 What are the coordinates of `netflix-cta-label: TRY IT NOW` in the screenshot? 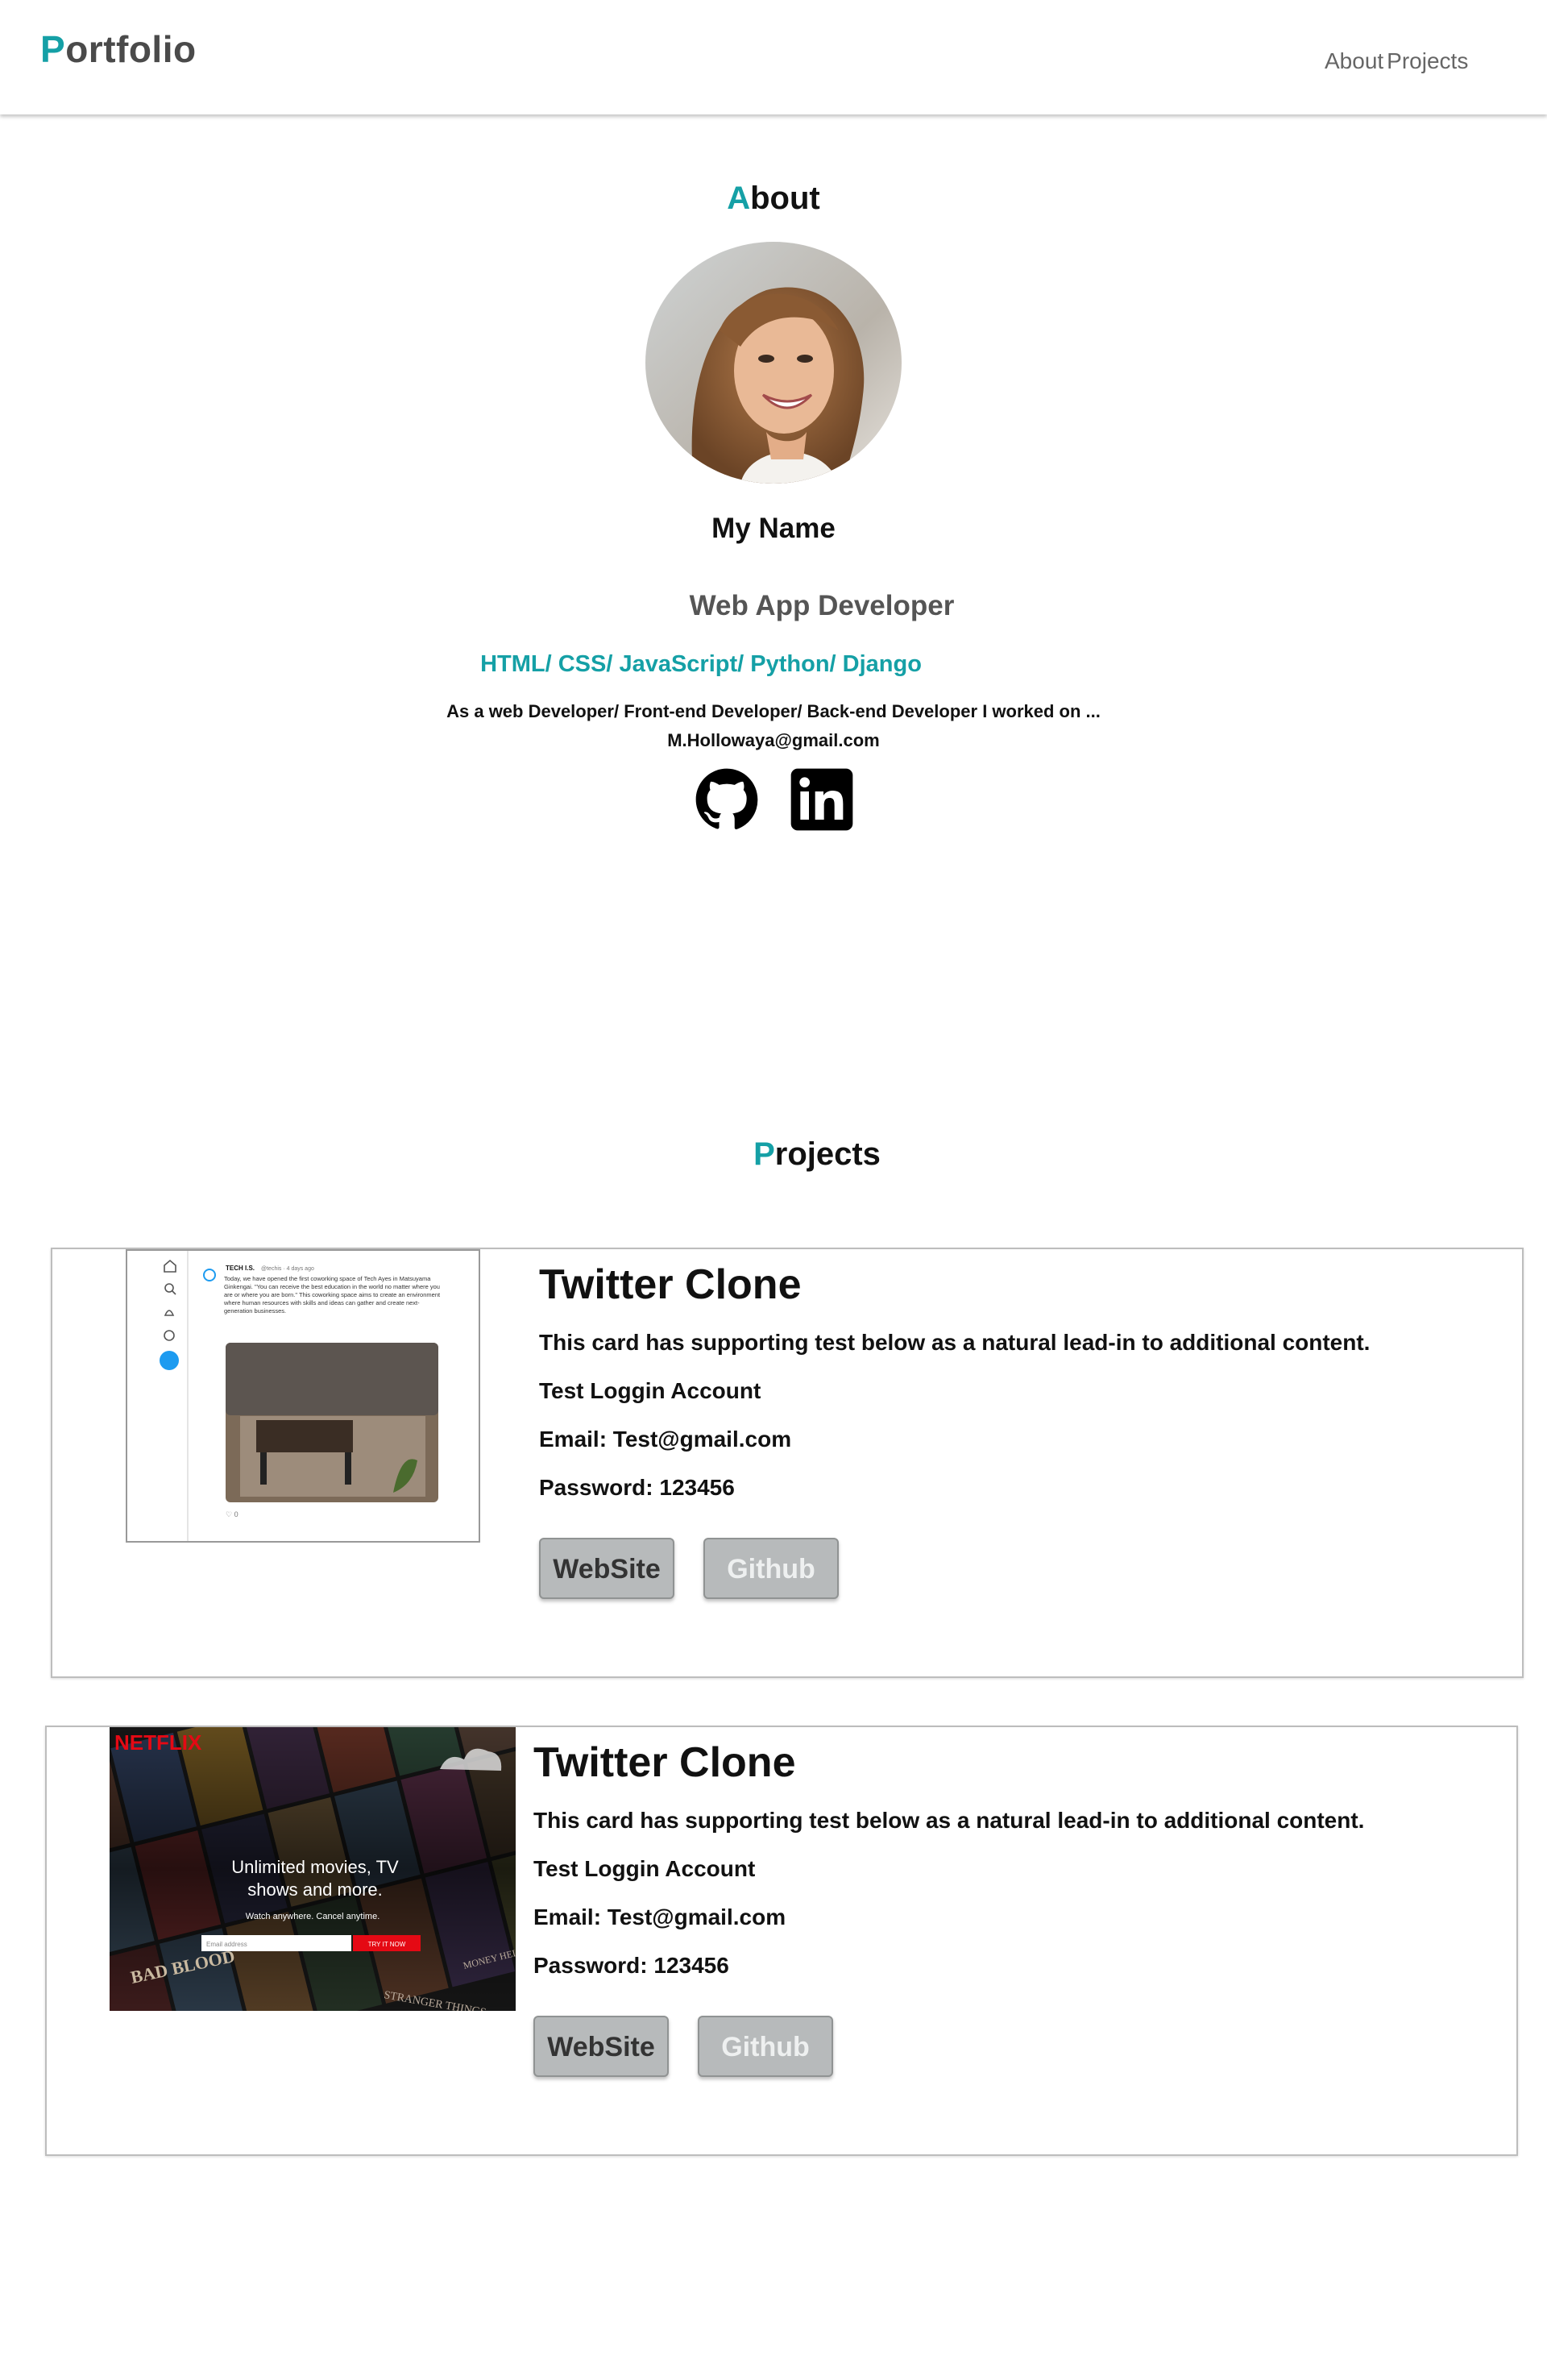 It's located at (387, 1945).